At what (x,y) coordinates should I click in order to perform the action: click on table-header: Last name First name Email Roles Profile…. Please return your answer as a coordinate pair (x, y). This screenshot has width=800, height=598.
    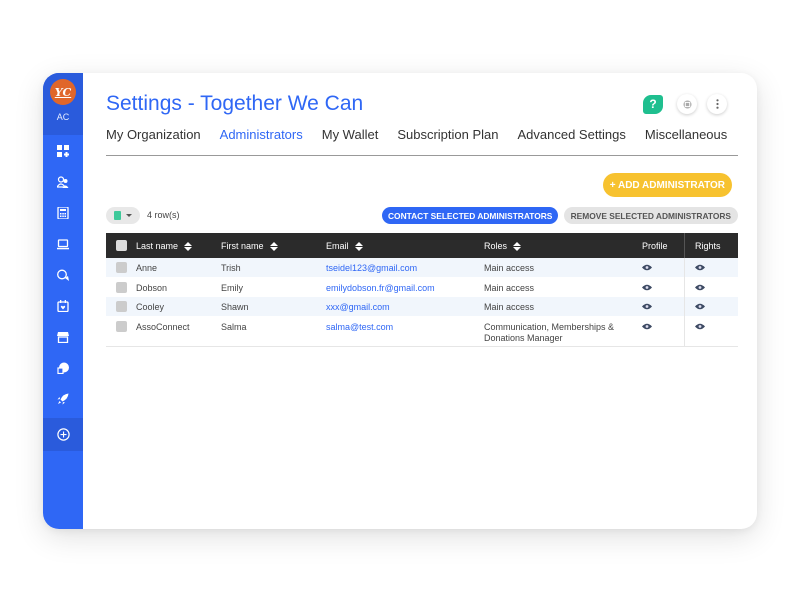
    Looking at the image, I should click on (422, 245).